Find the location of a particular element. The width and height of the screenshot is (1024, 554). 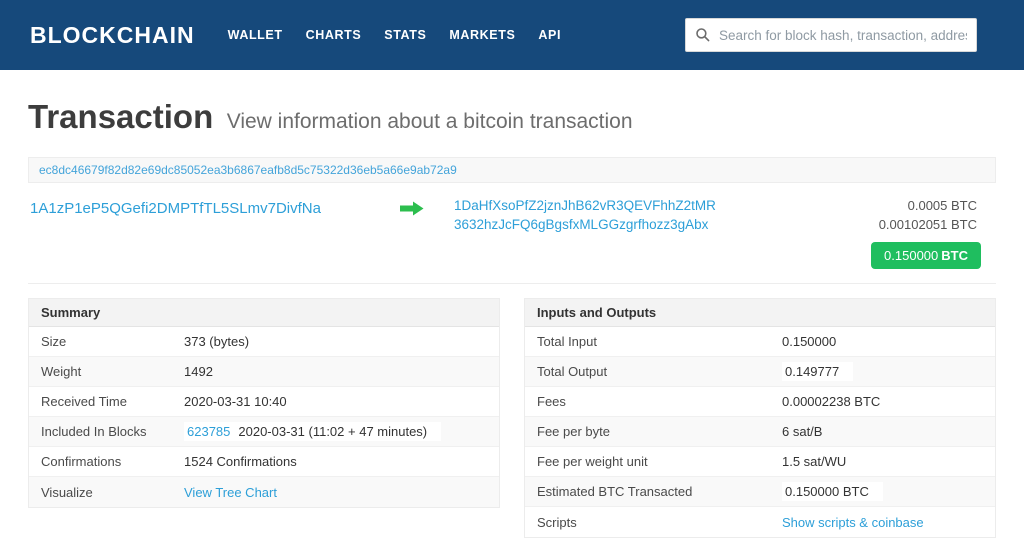

row-label: Fees is located at coordinates (551, 401).